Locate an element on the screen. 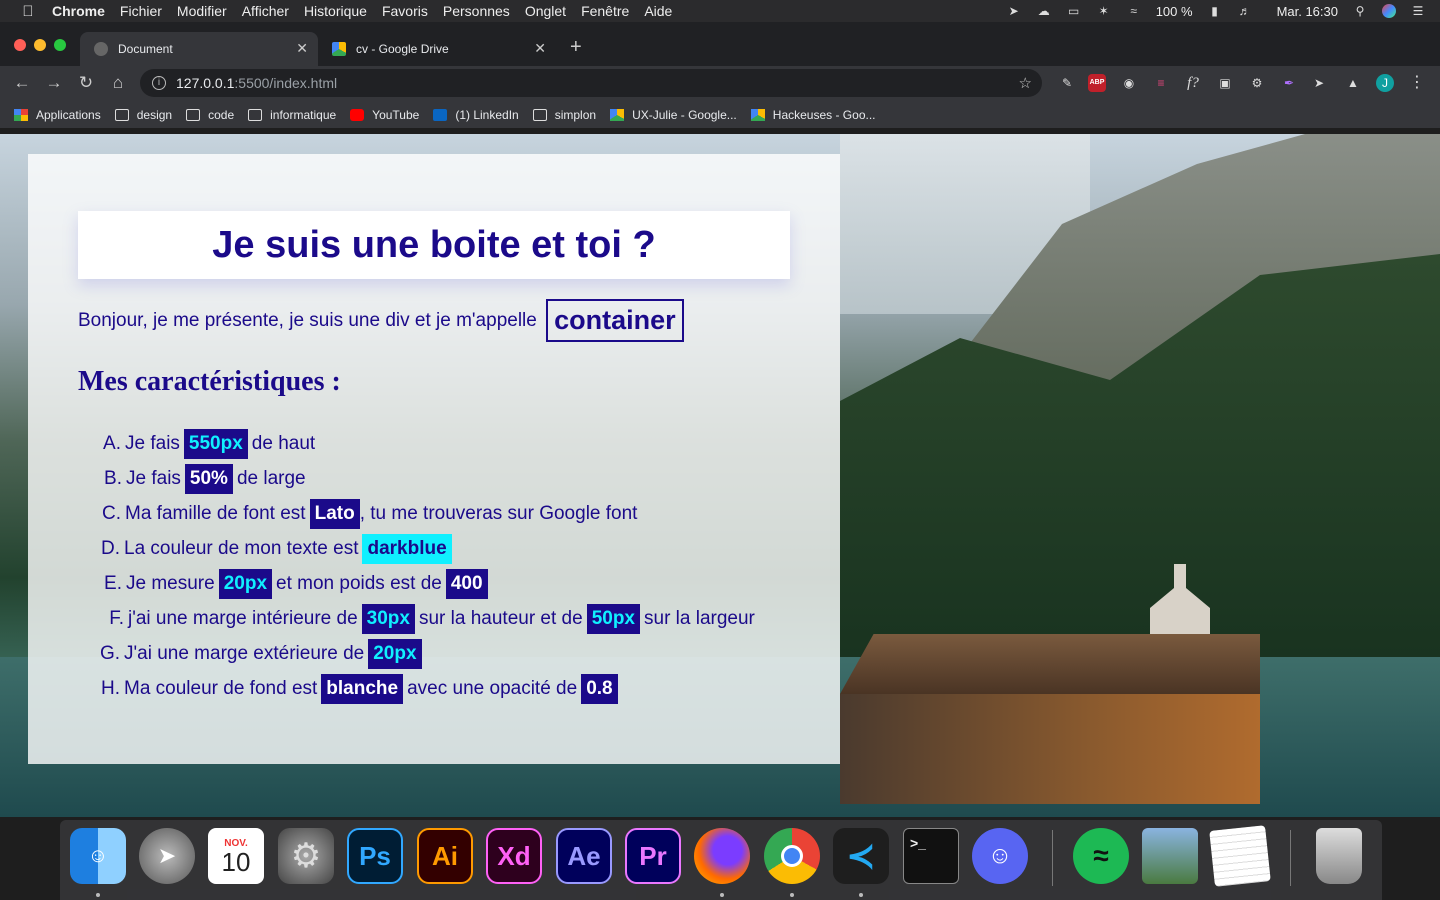 The image size is (1440, 900). bluetooth-icon: ✶ is located at coordinates (1104, 11).